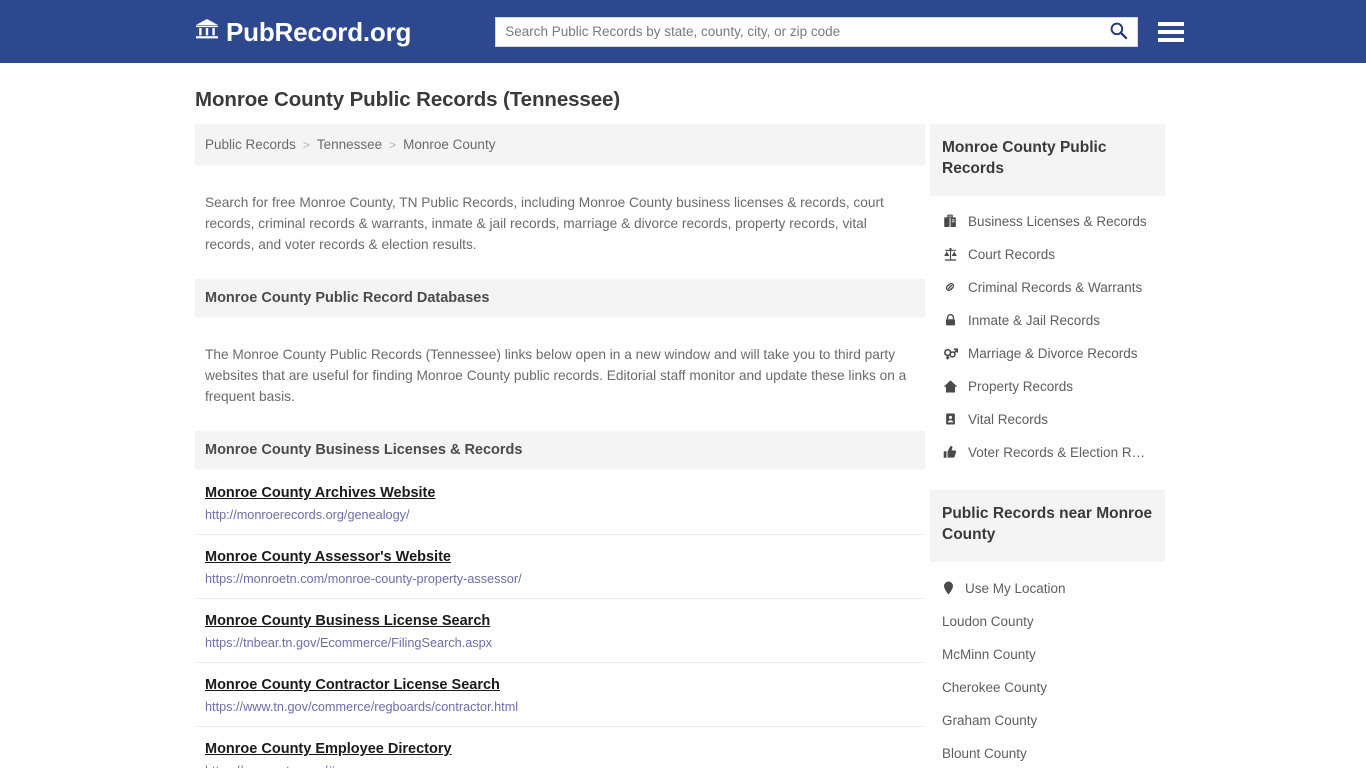  Describe the element at coordinates (328, 749) in the screenshot. I see `link-title: Monroe County Employee Directory` at that location.